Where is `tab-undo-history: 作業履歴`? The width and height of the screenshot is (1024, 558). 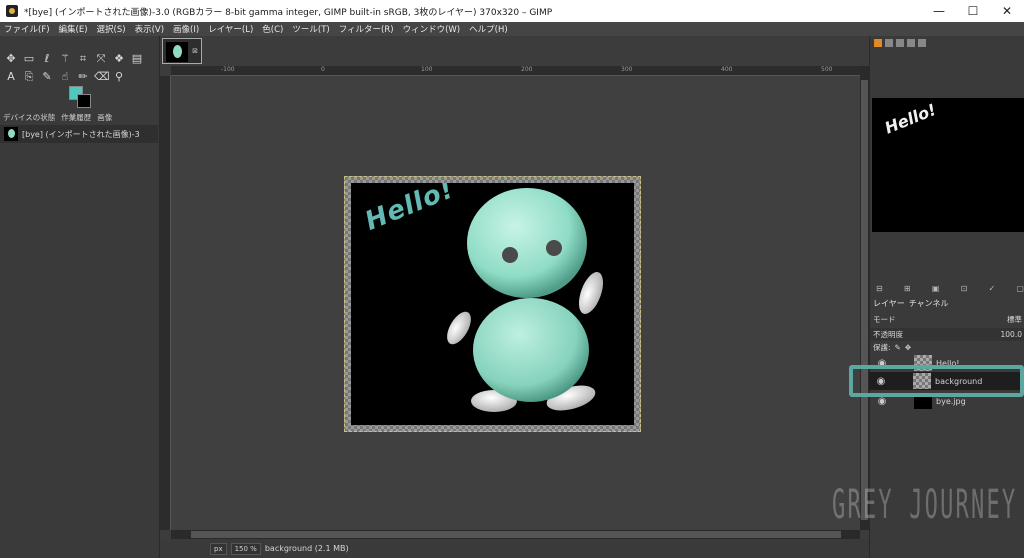
tab-undo-history: 作業履歴 is located at coordinates (76, 117).